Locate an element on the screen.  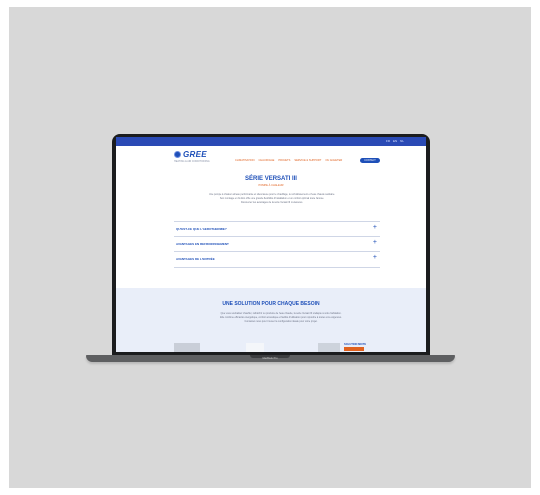
accordion-item: QU'EST-CE QUE L'AEROTHERMIE? + is located at coordinates (277, 229).